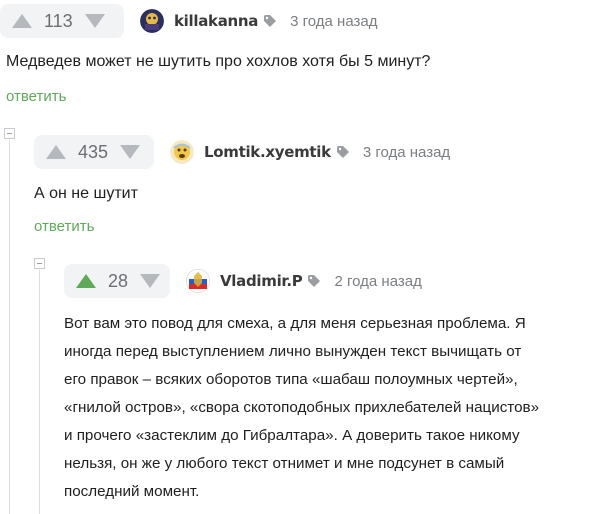 The width and height of the screenshot is (600, 514). I want to click on comment-author: killakanna 3 года назад, so click(258, 21).